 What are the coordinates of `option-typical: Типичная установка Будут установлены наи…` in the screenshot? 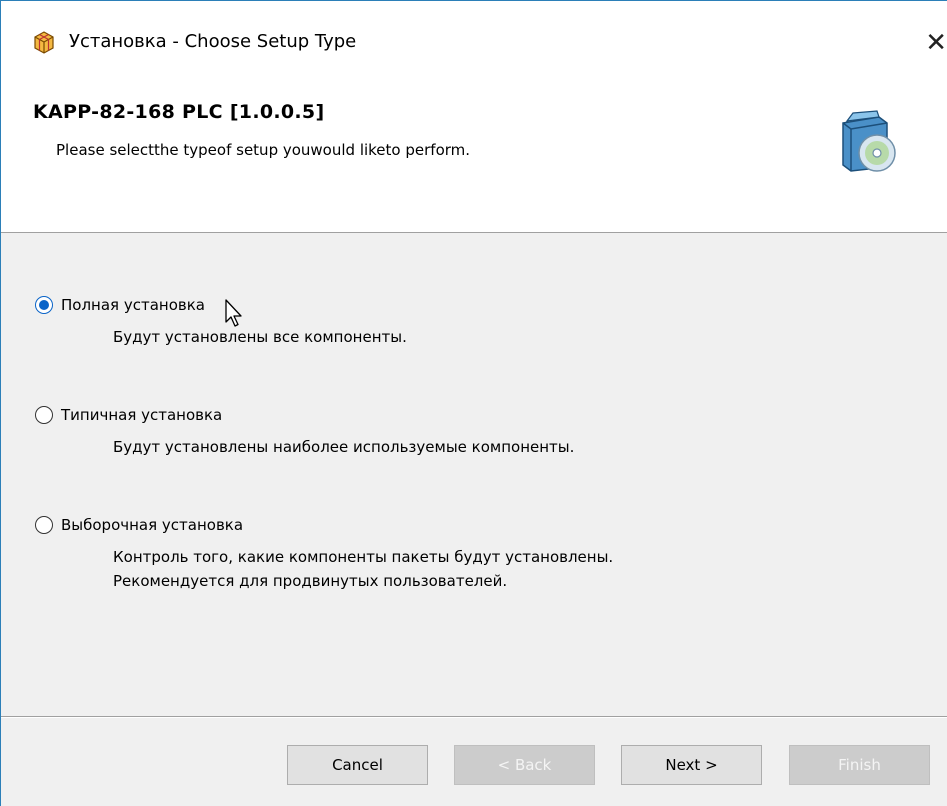 It's located at (304, 430).